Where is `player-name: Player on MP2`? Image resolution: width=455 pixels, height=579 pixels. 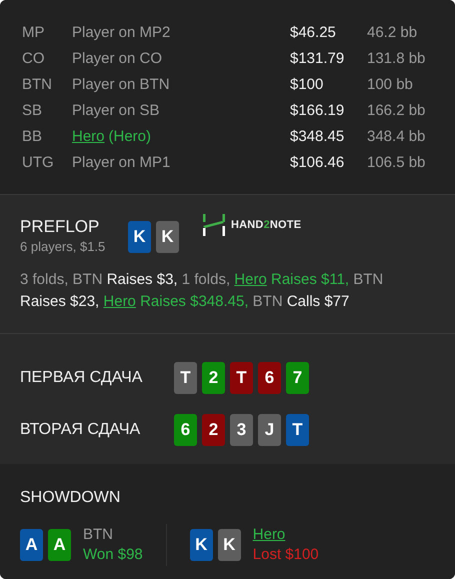
player-name: Player on MP2 is located at coordinates (121, 32).